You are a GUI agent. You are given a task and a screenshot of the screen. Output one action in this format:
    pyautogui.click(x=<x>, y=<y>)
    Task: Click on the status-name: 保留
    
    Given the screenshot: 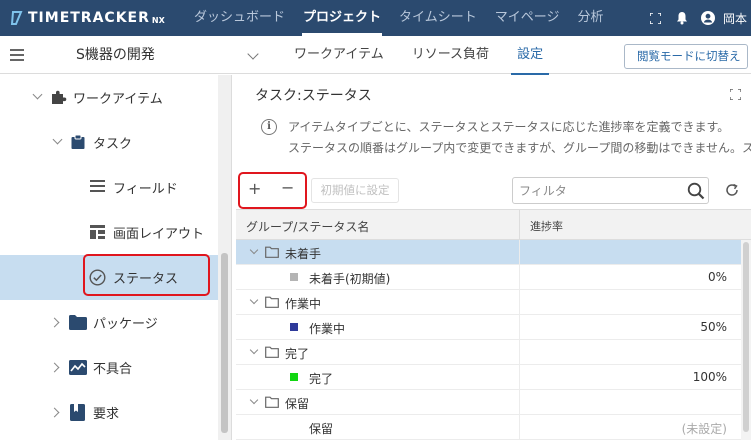 What is the action you would take?
    pyautogui.click(x=321, y=429)
    